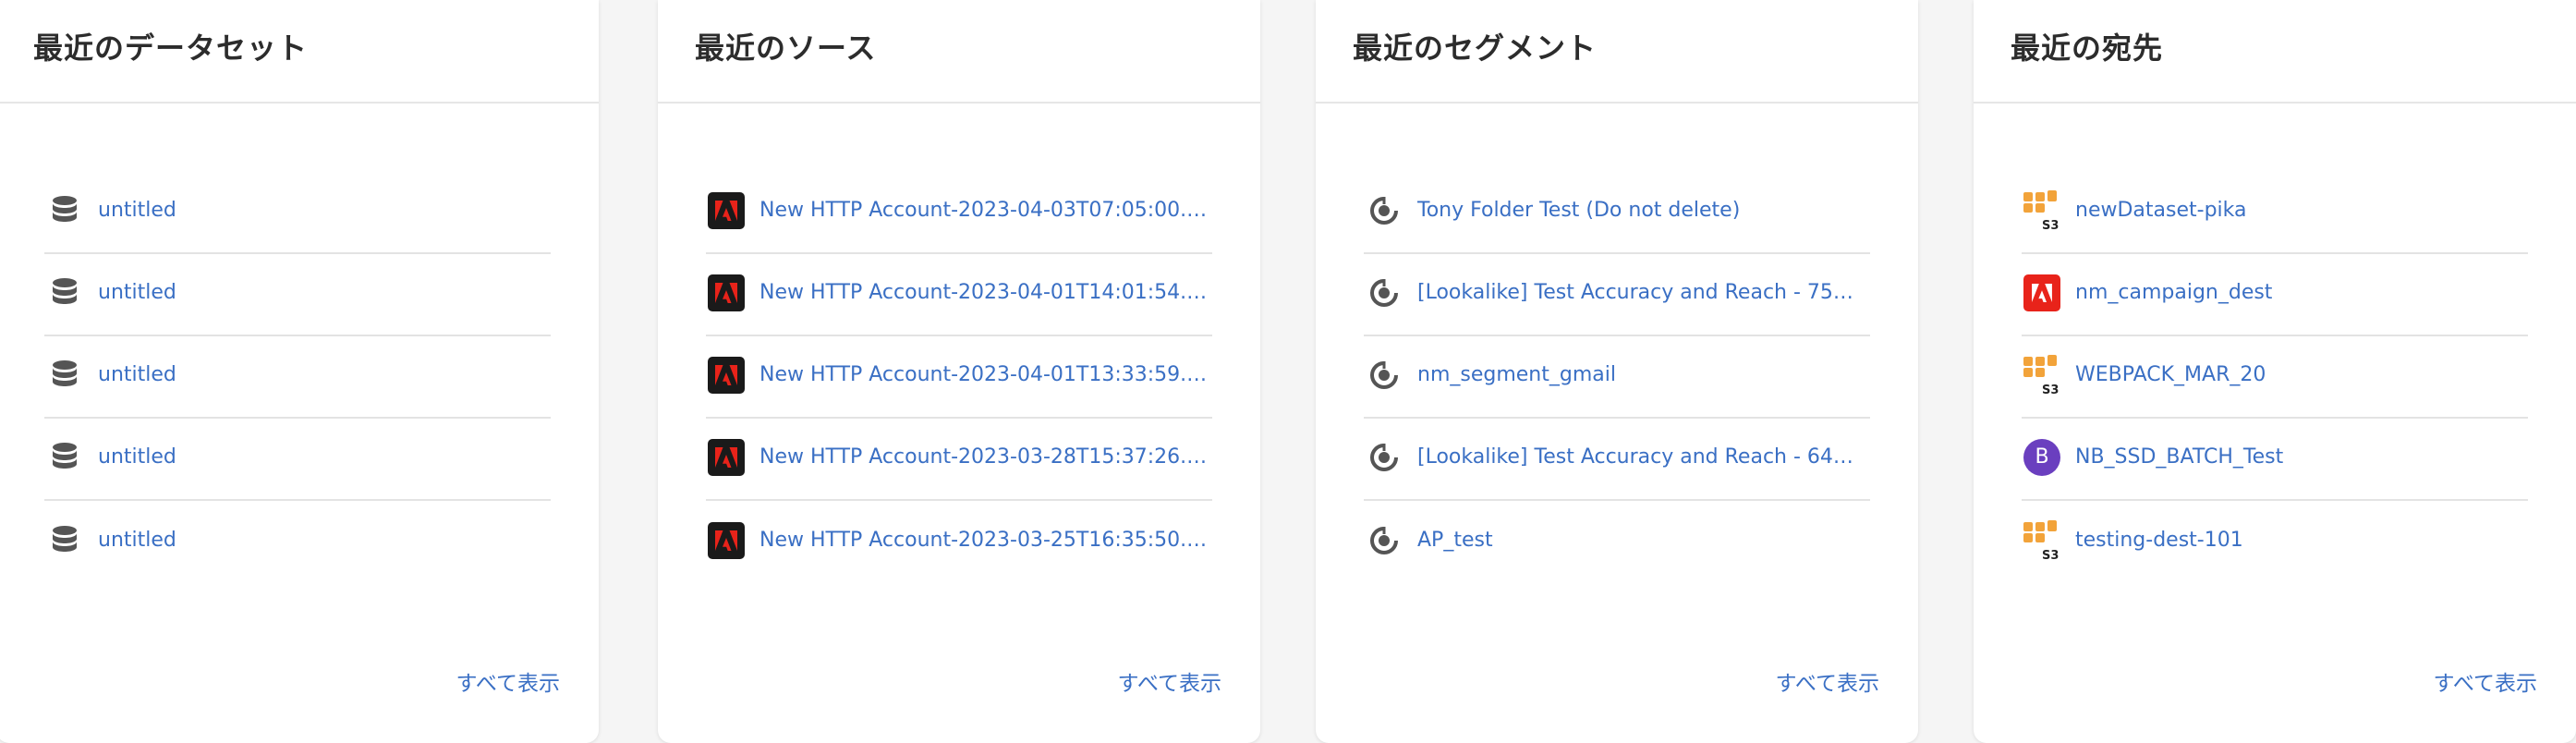  Describe the element at coordinates (1475, 48) in the screenshot. I see `card-title: 最近のセグメント` at that location.